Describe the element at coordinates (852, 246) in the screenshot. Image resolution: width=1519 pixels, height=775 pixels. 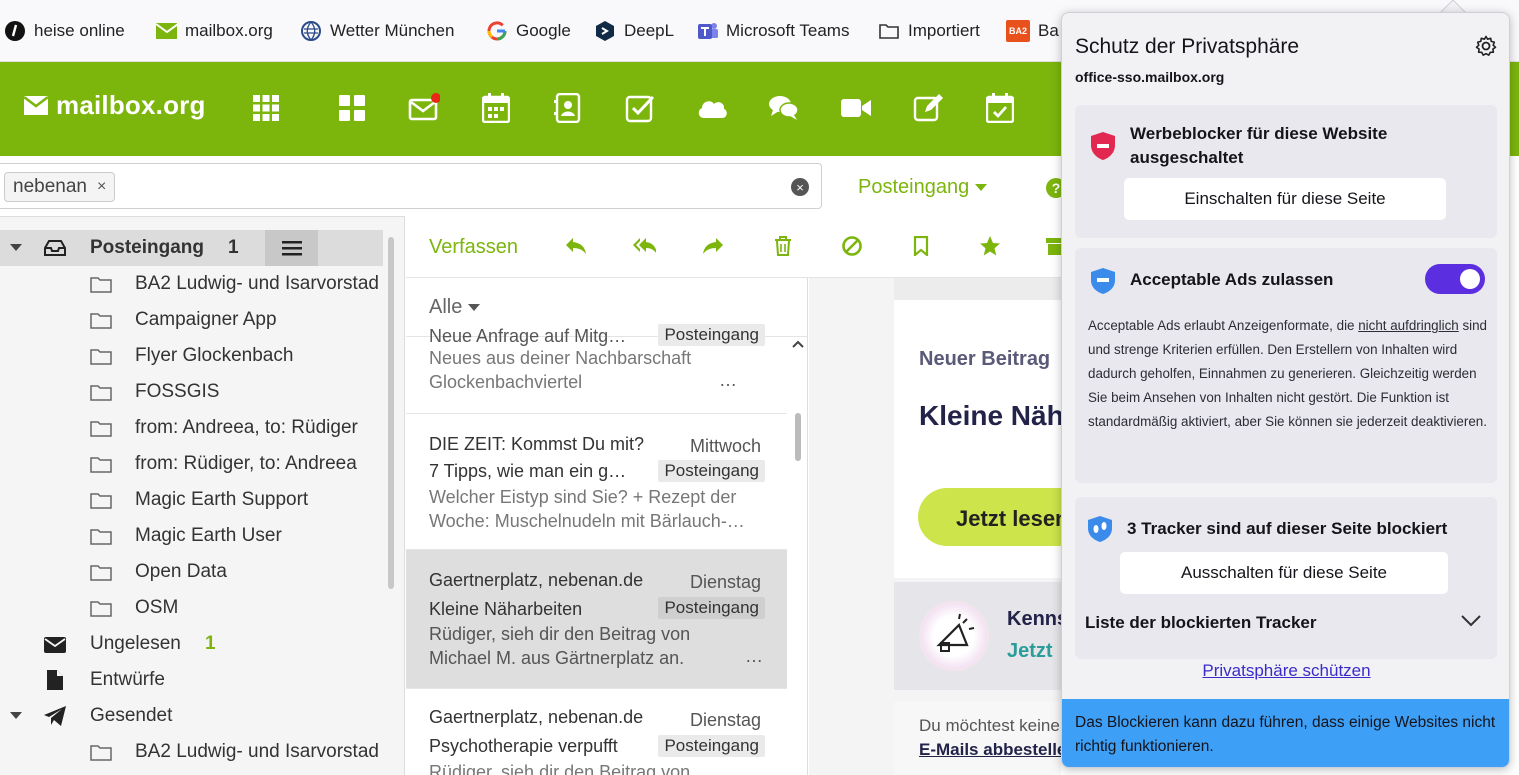
I see `spam-icon` at that location.